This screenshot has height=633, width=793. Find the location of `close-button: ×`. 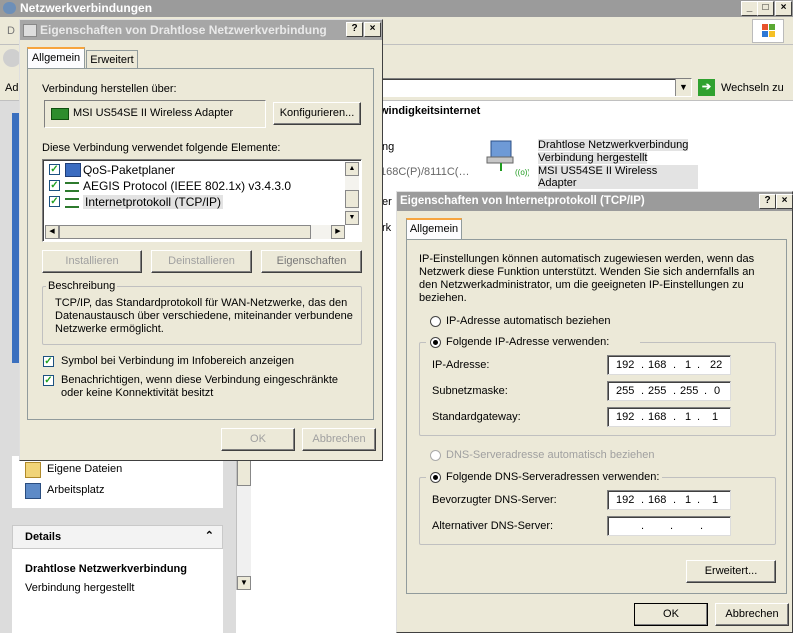

close-button: × is located at coordinates (783, 8).